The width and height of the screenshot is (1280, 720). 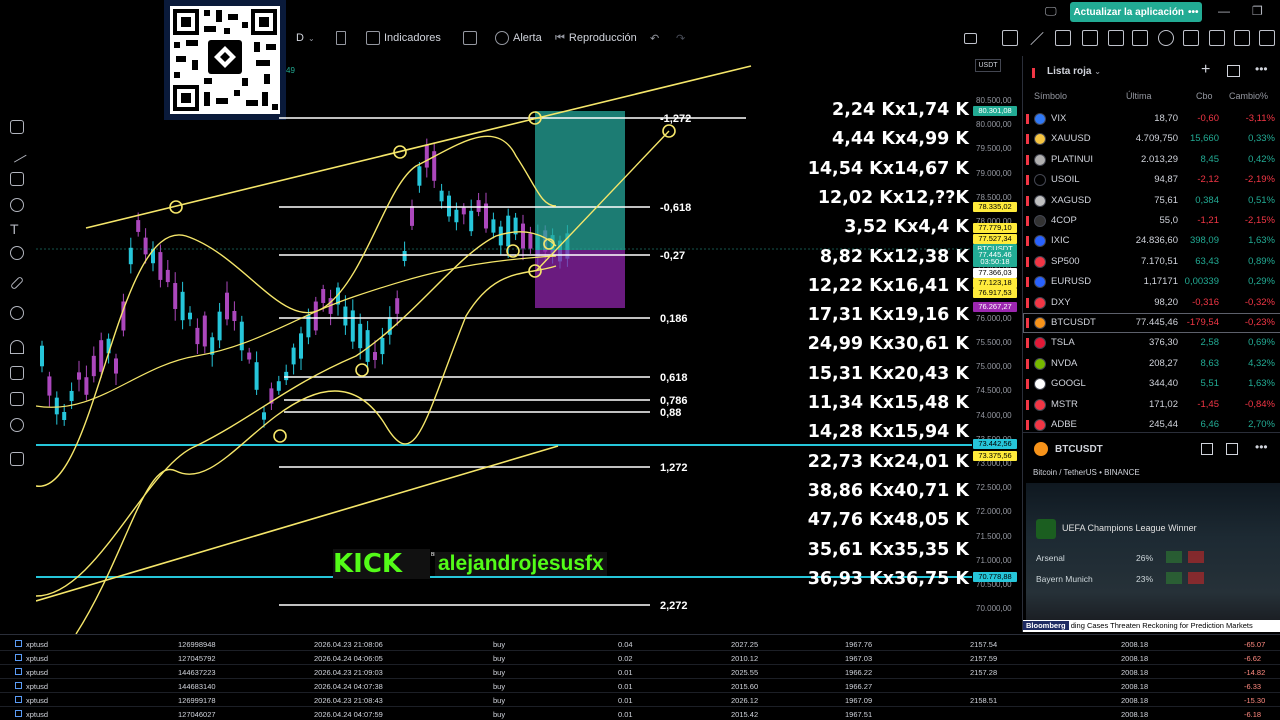 What do you see at coordinates (1151, 364) in the screenshot?
I see `watchlist-row: NVDA 208,27 8,63 4,32%` at bounding box center [1151, 364].